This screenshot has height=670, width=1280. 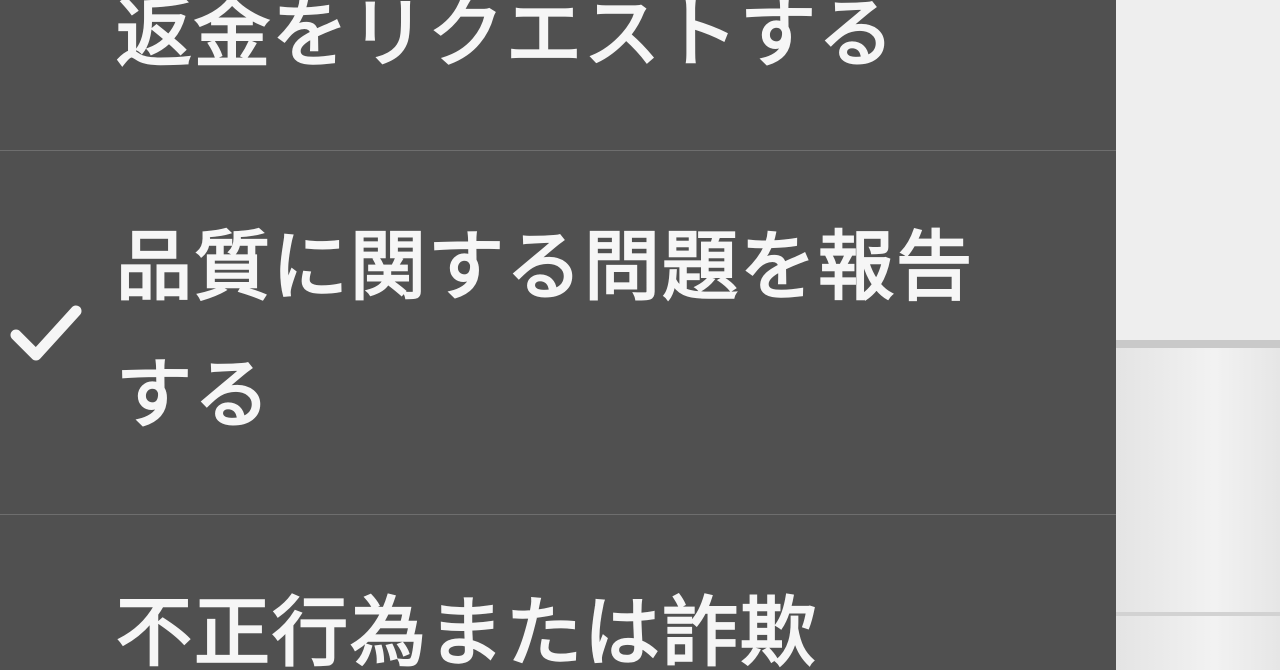 I want to click on background-panel-bottom, so click(x=1198, y=509).